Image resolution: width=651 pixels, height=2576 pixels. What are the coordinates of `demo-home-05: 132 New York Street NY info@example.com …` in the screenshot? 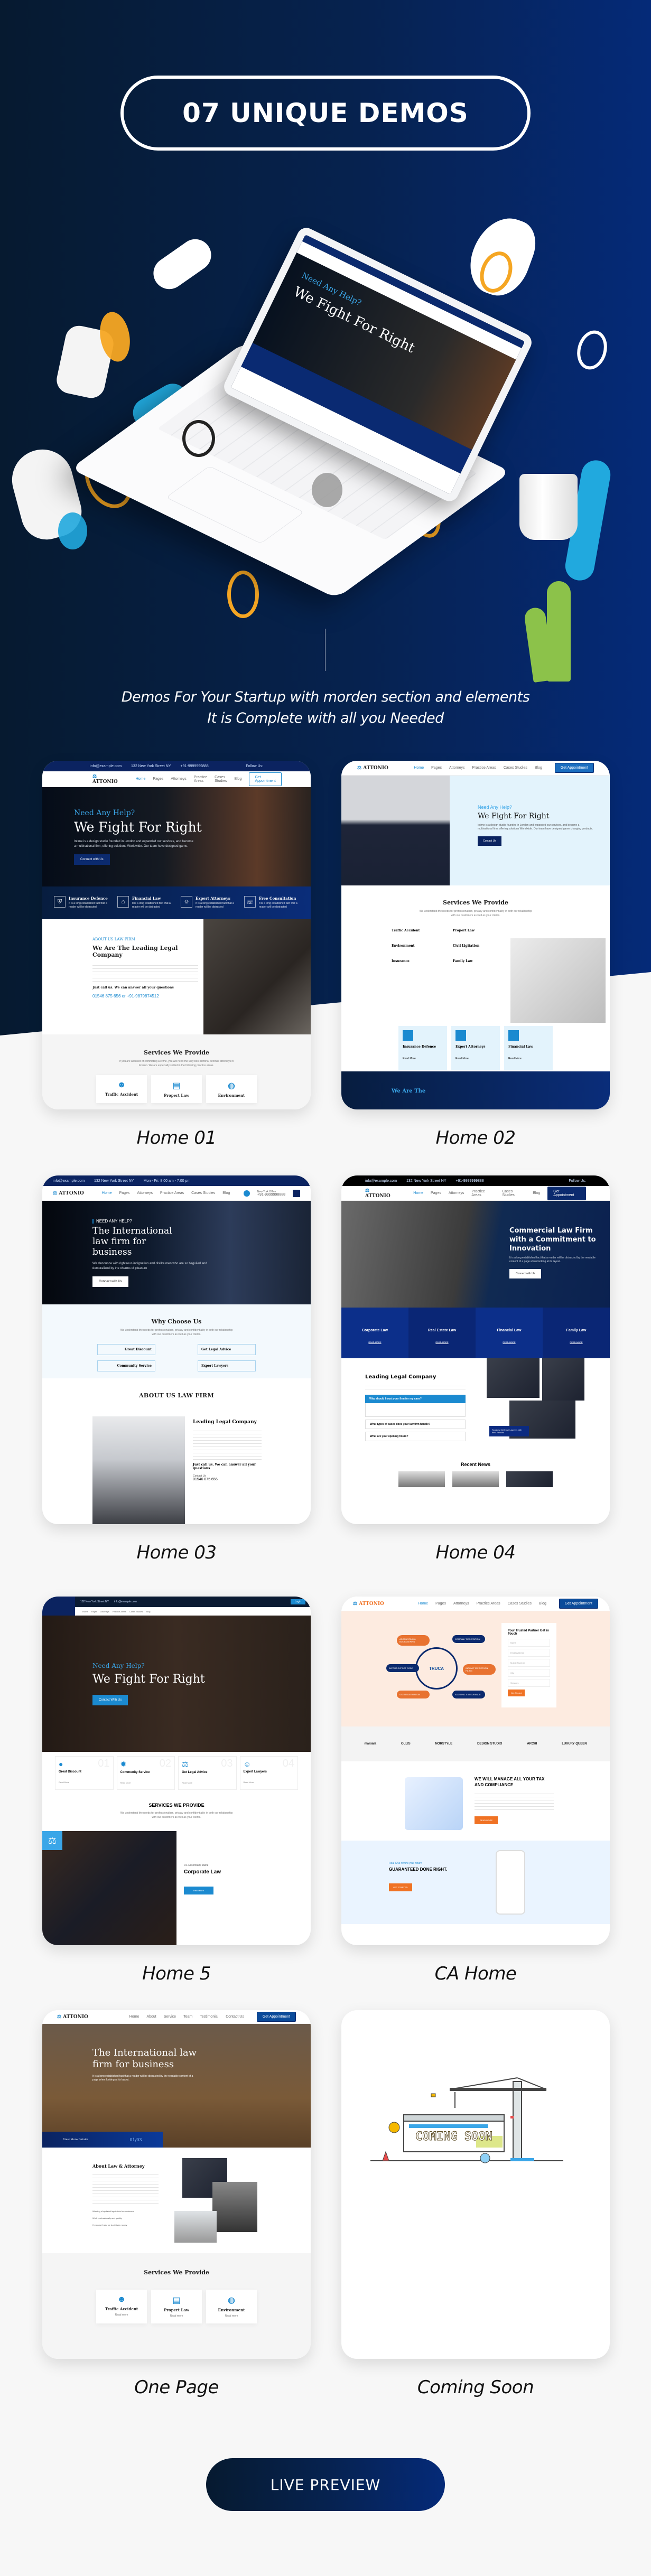 It's located at (177, 1790).